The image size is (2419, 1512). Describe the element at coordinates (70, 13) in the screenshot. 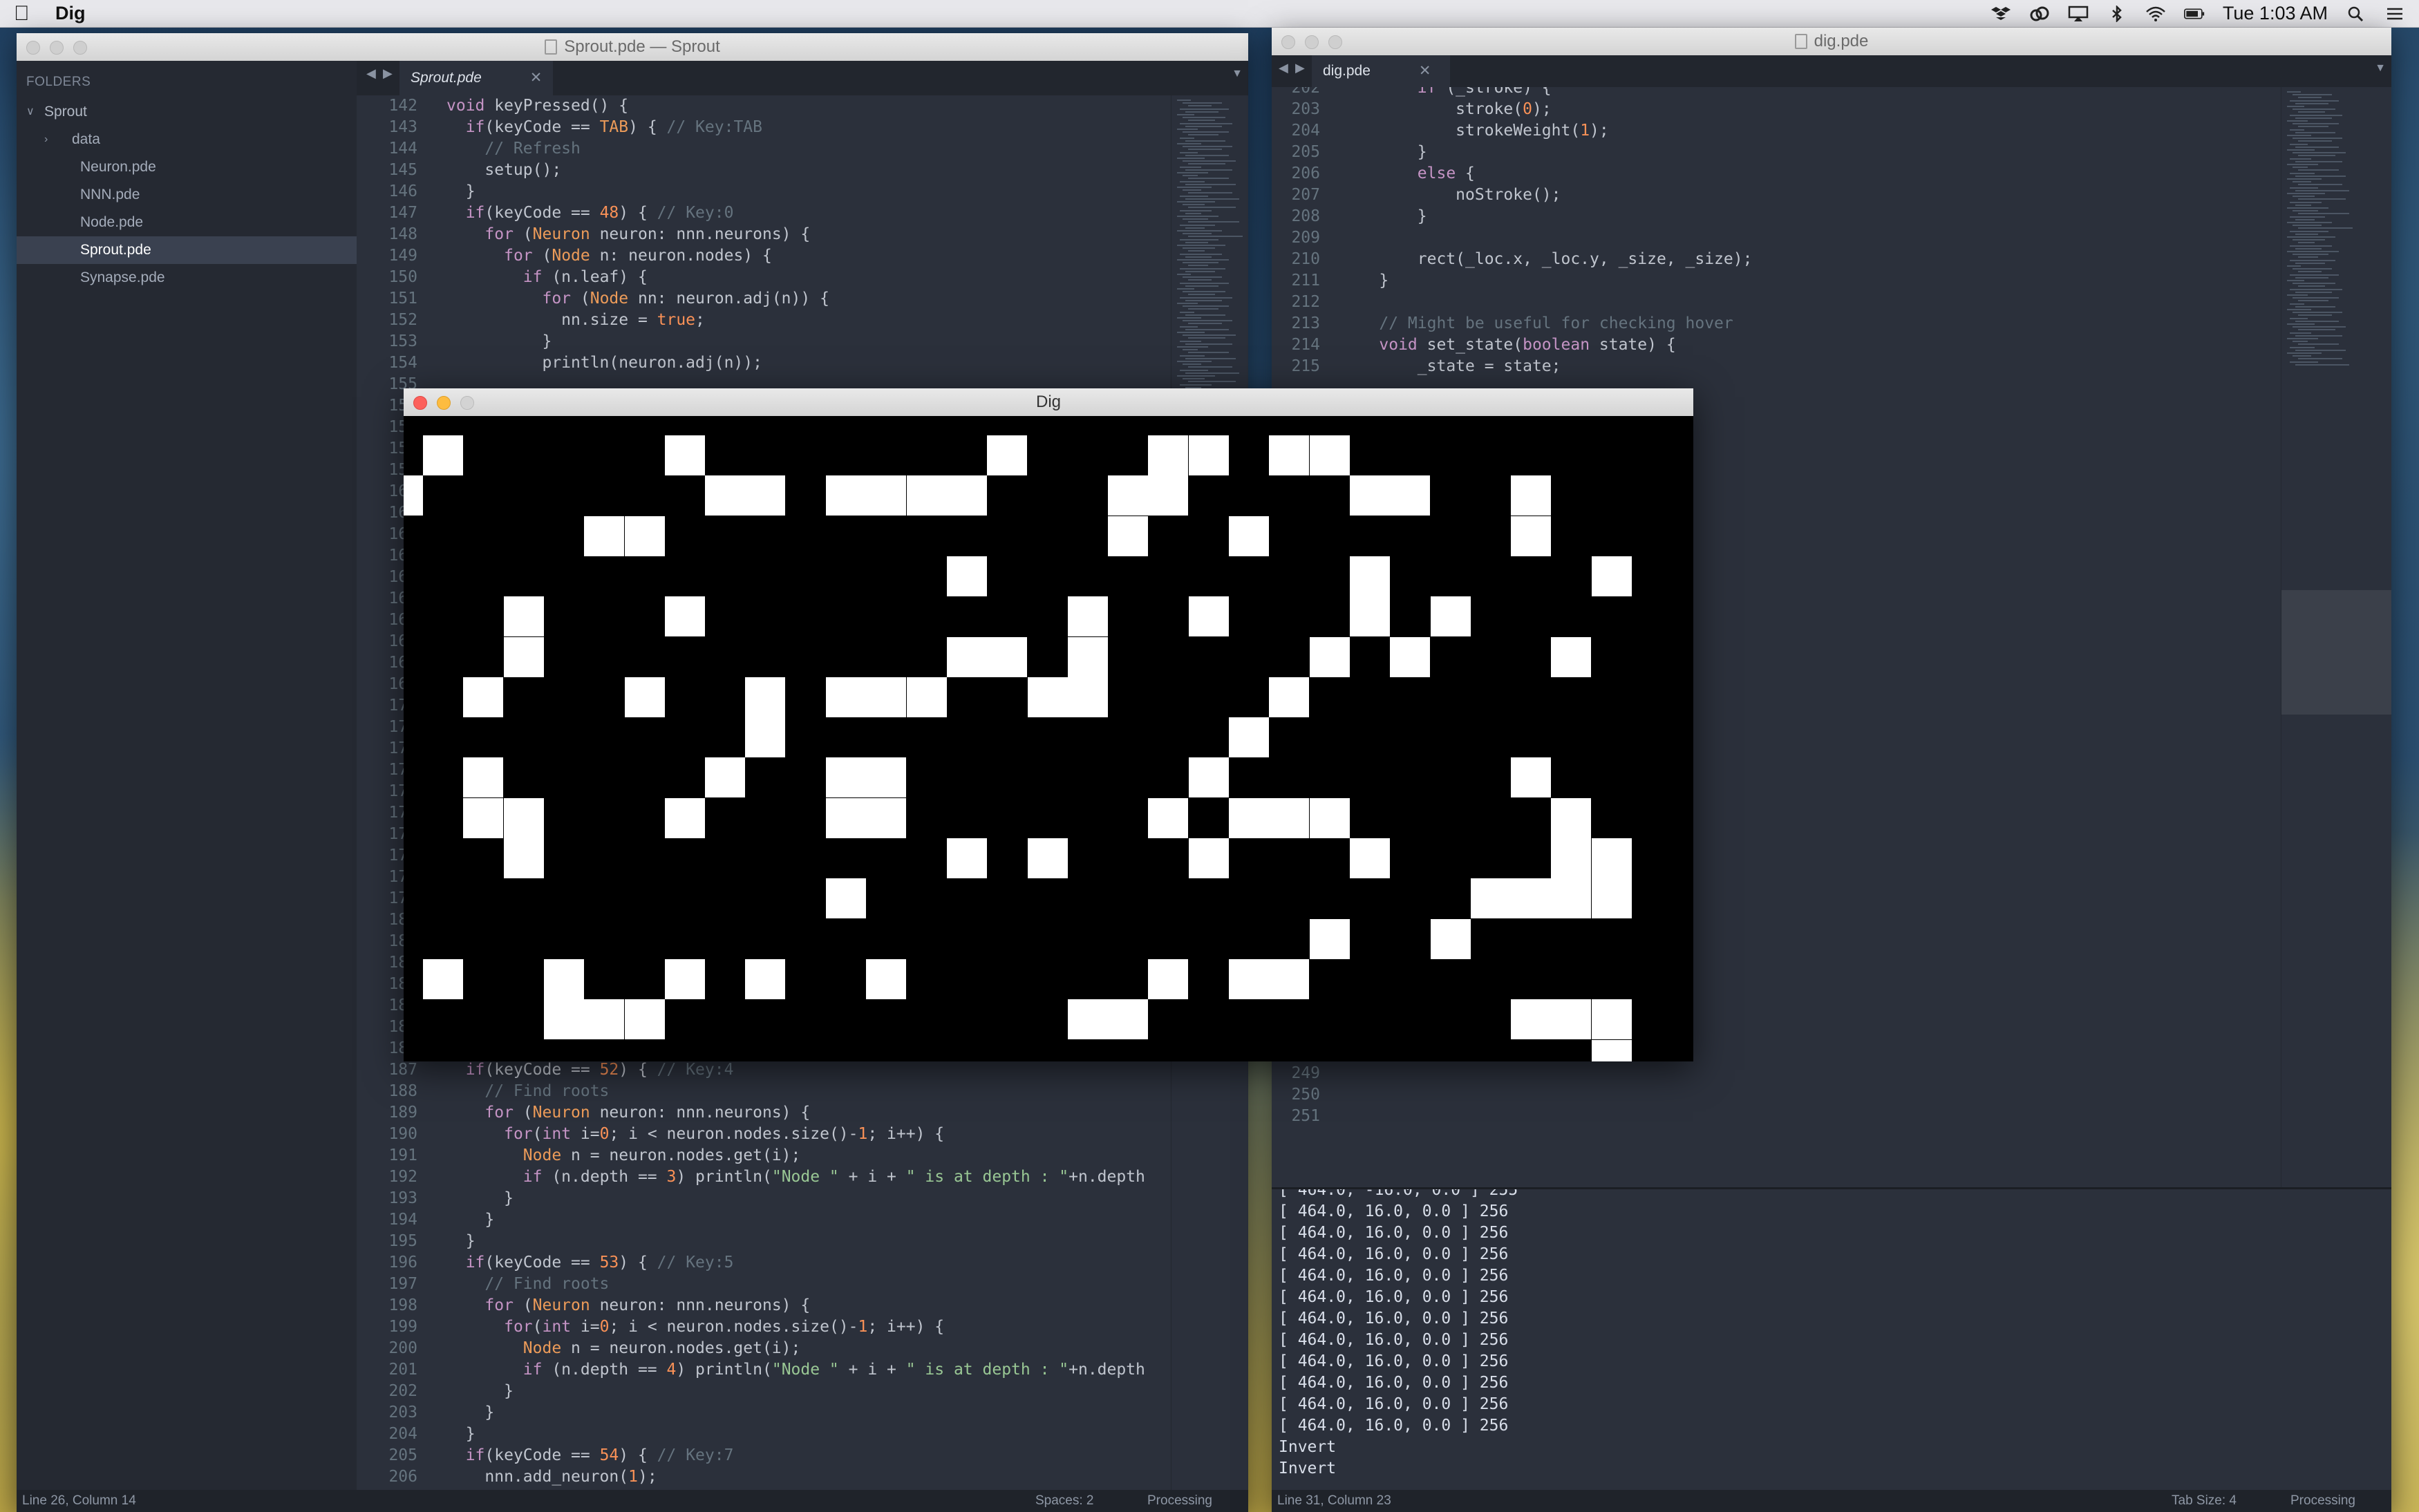

I see `app-name: Dig` at that location.